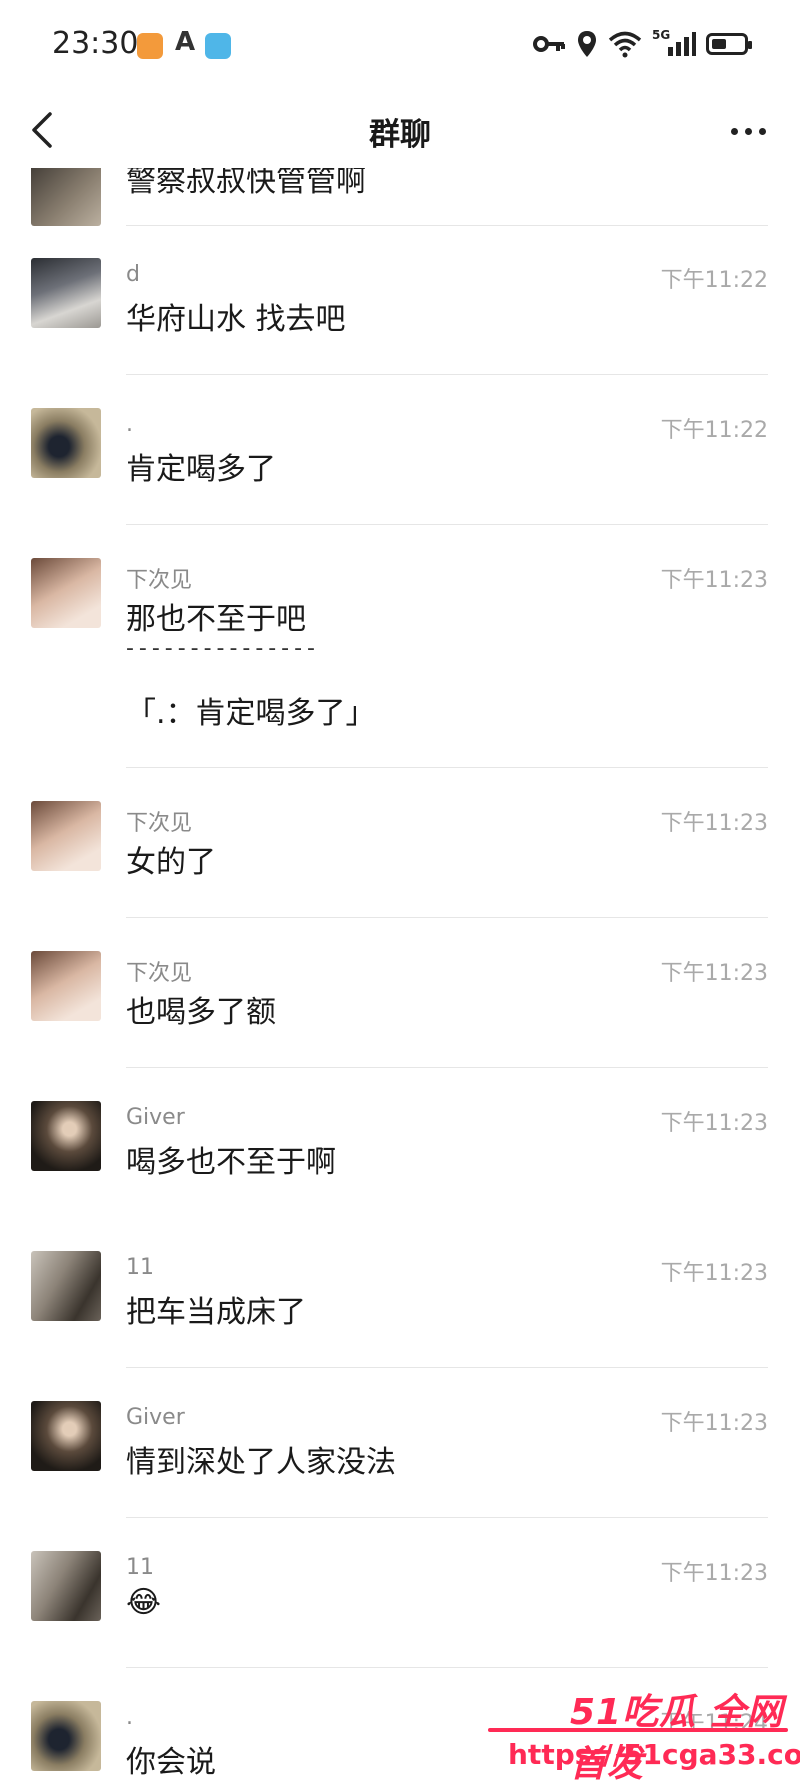 The height and width of the screenshot is (1787, 800). I want to click on watermark-url: https://51cga33.com, so click(654, 1754).